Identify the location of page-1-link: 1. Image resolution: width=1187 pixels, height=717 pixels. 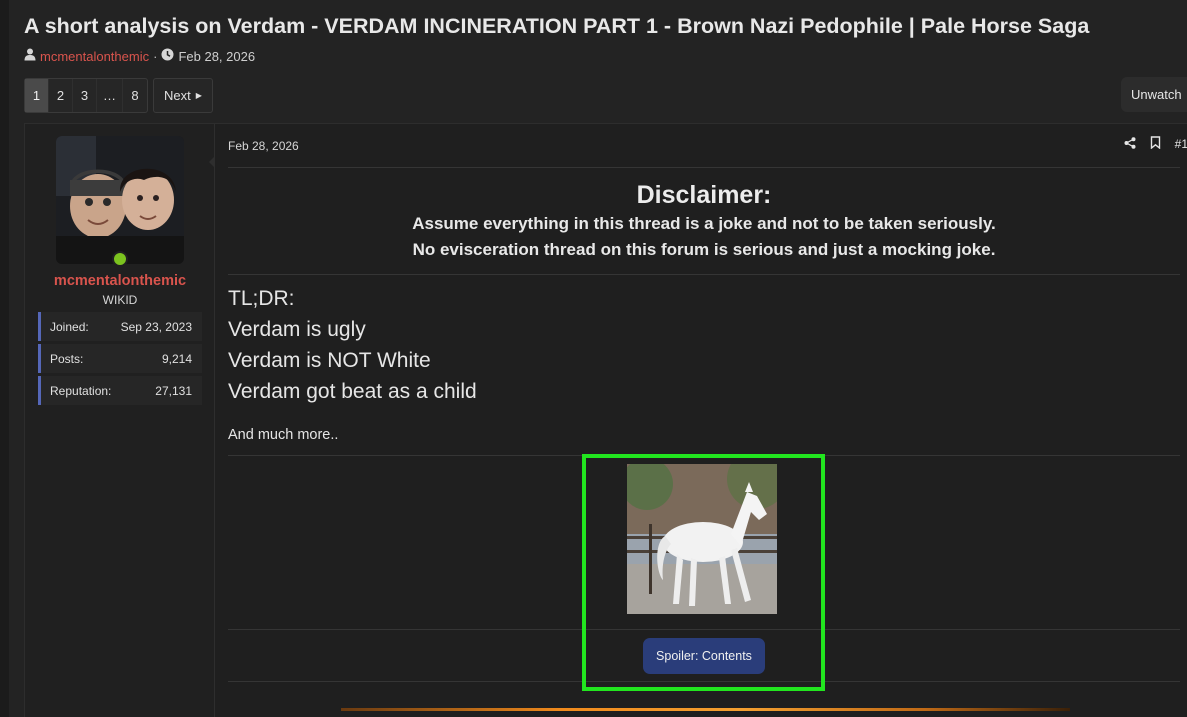
(37, 95).